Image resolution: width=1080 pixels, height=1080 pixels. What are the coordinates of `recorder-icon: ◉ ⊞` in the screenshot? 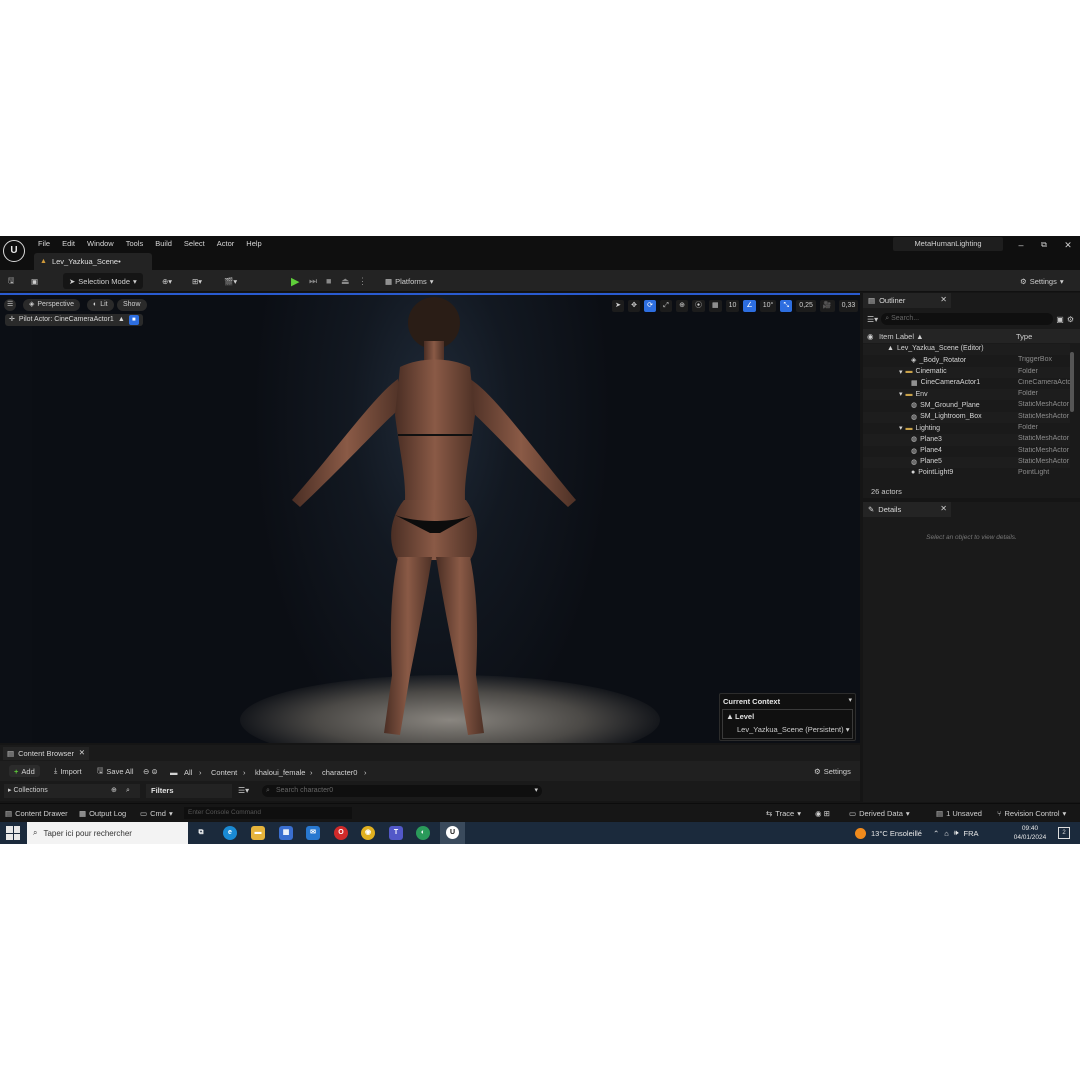 It's located at (822, 813).